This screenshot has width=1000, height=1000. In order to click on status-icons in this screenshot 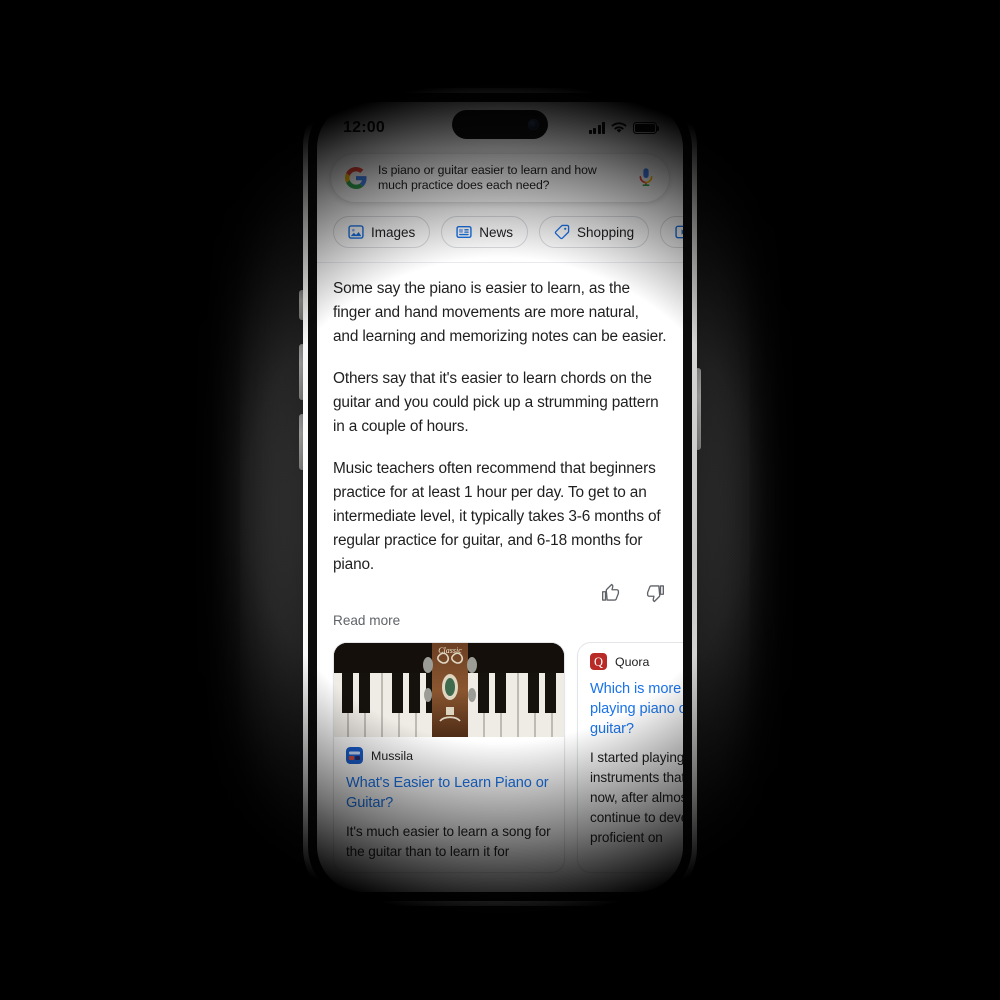, I will do `click(624, 128)`.